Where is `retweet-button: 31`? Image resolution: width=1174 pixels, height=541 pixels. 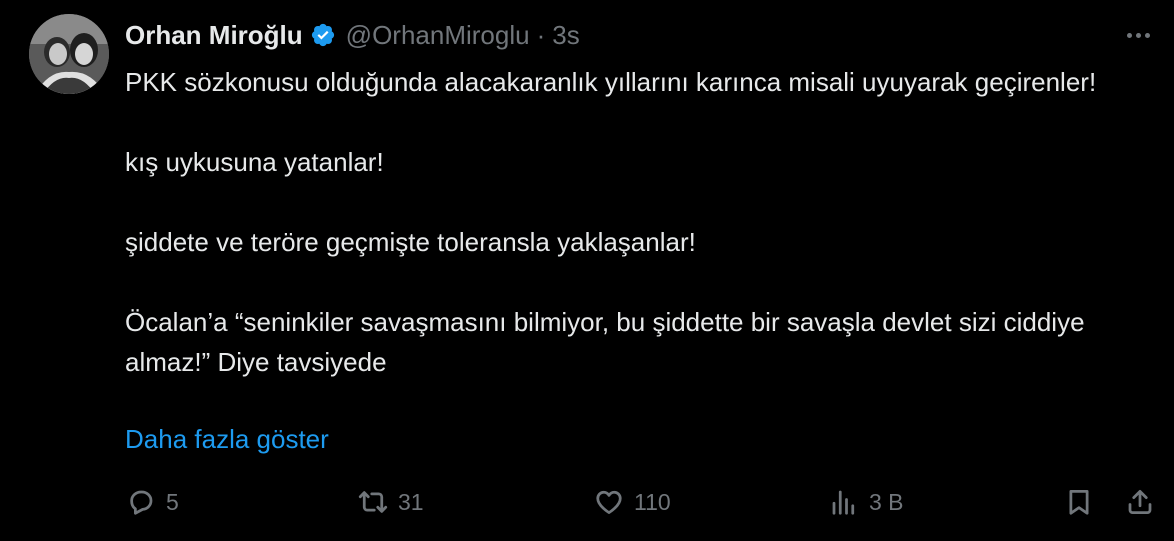 retweet-button: 31 is located at coordinates (391, 502).